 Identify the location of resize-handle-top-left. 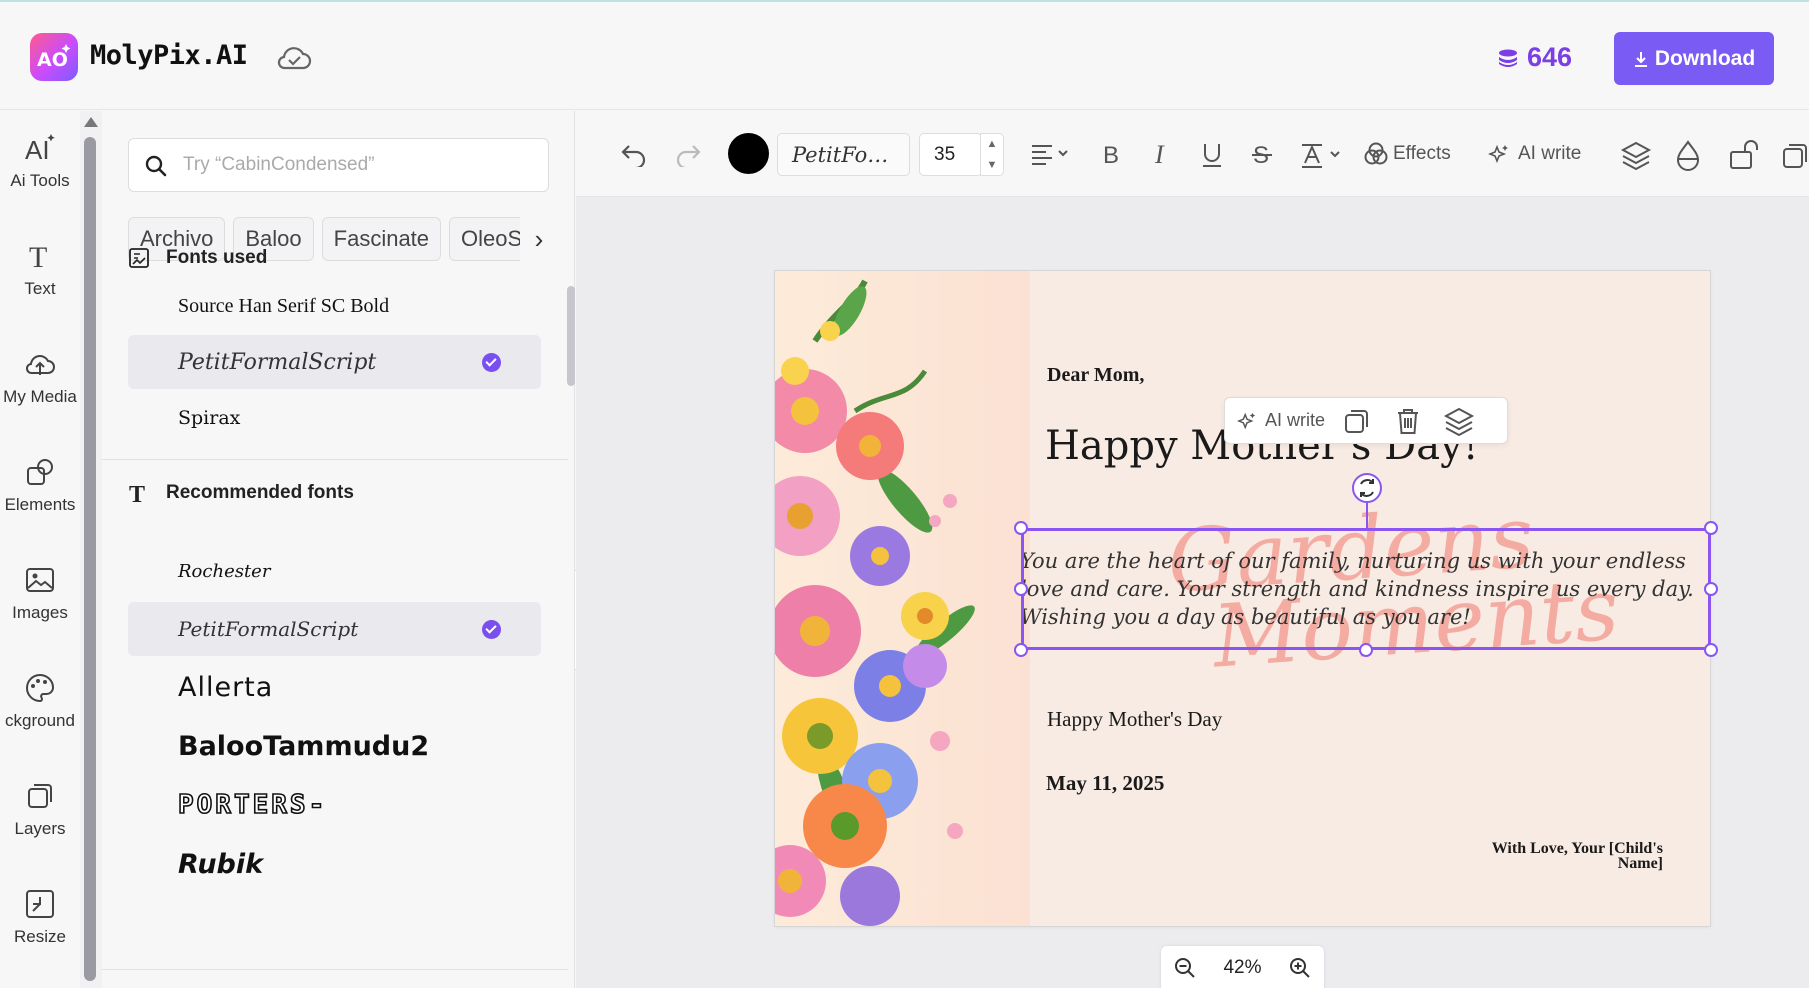
(1021, 528).